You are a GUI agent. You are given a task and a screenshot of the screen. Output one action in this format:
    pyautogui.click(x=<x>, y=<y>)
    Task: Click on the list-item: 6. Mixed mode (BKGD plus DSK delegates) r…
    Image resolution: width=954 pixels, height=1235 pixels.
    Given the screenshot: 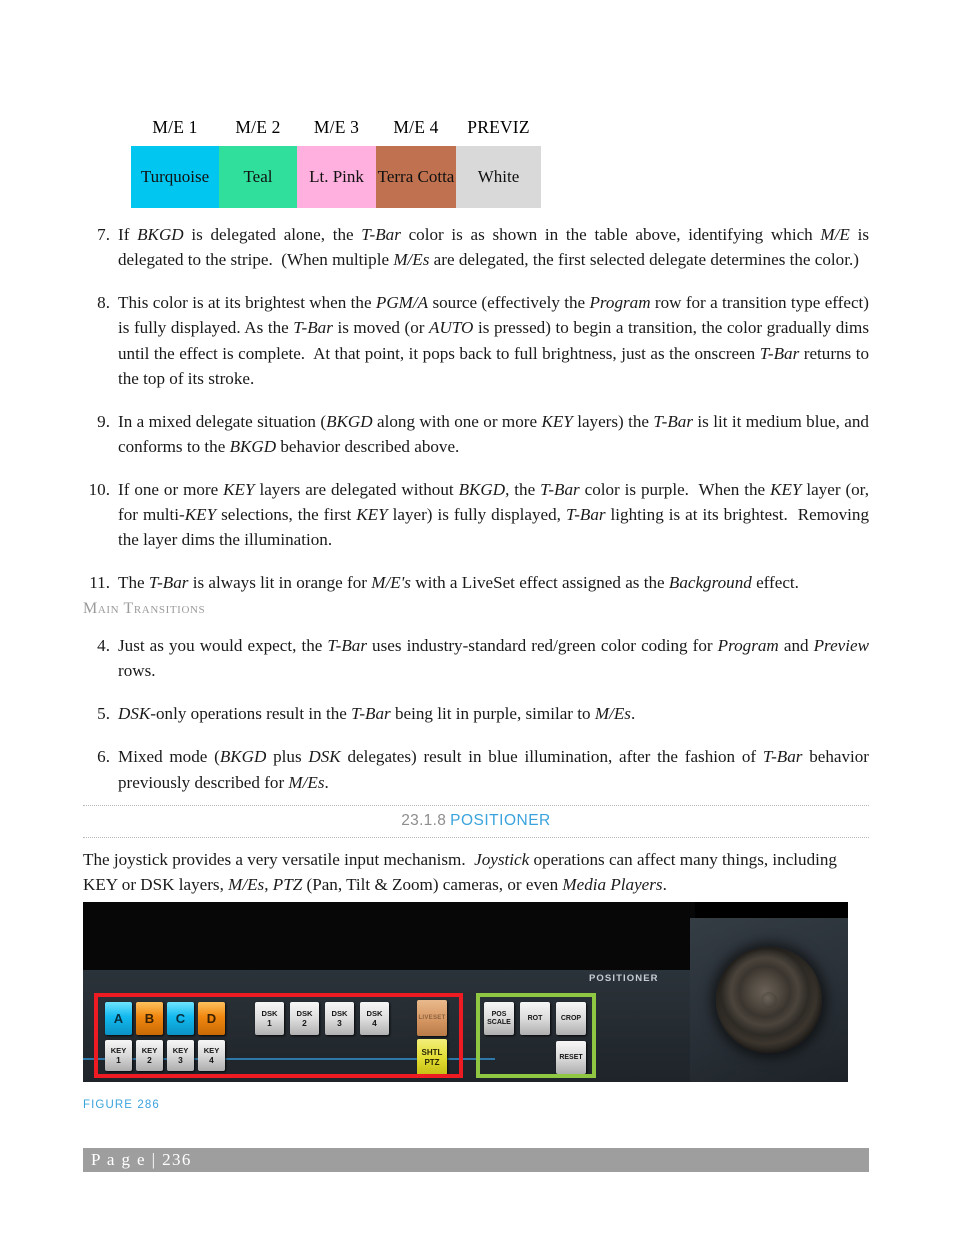 What is the action you would take?
    pyautogui.click(x=476, y=769)
    